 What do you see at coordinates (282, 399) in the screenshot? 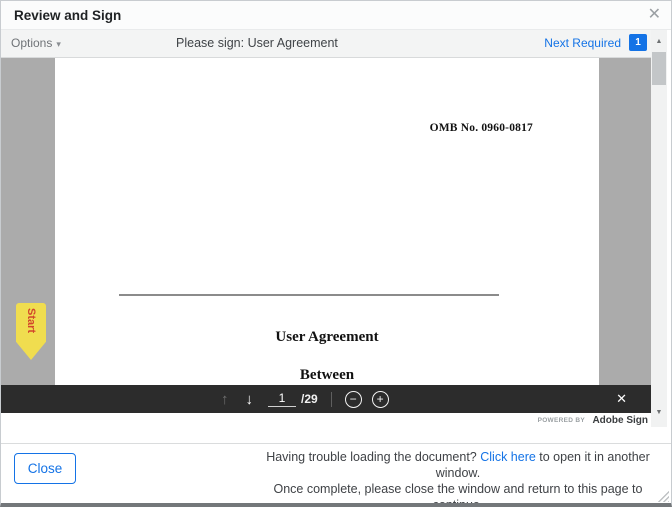
I see `page-number-input` at bounding box center [282, 399].